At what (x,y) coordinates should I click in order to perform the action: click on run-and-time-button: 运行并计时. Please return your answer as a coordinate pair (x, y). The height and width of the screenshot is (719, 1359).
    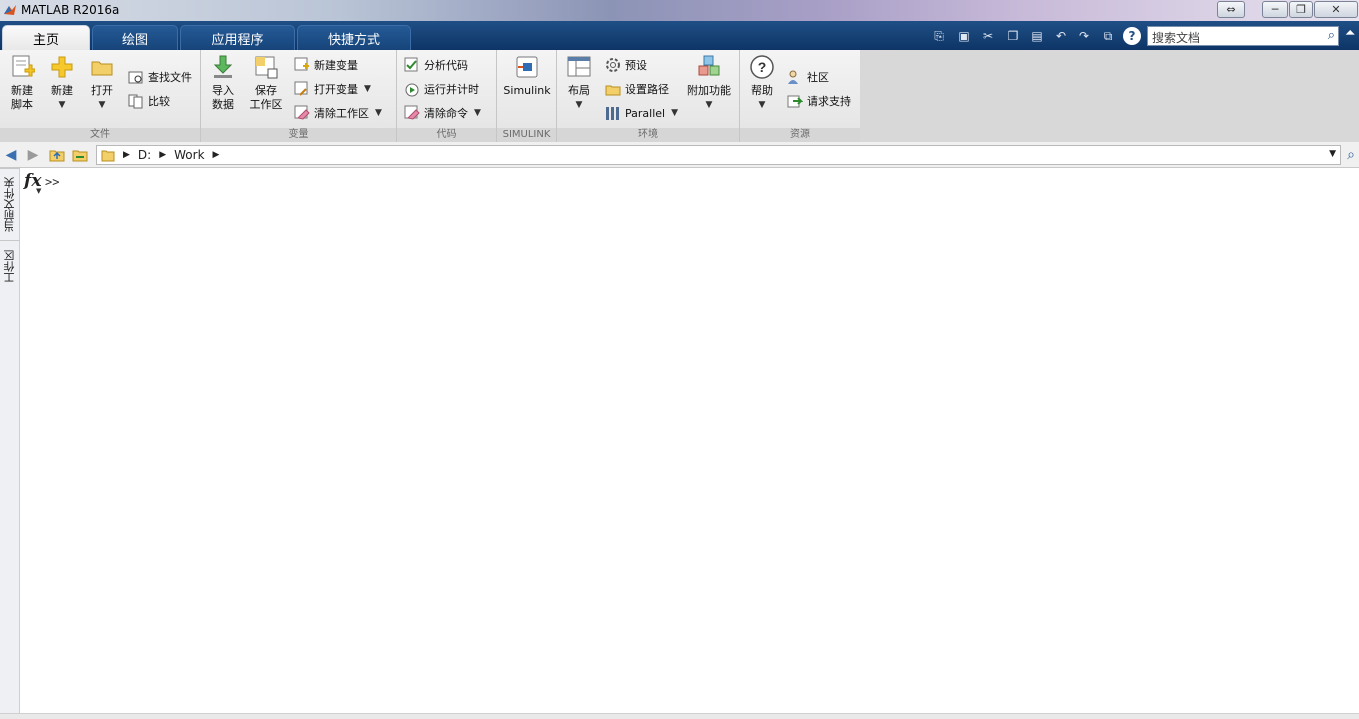
    Looking at the image, I should click on (441, 89).